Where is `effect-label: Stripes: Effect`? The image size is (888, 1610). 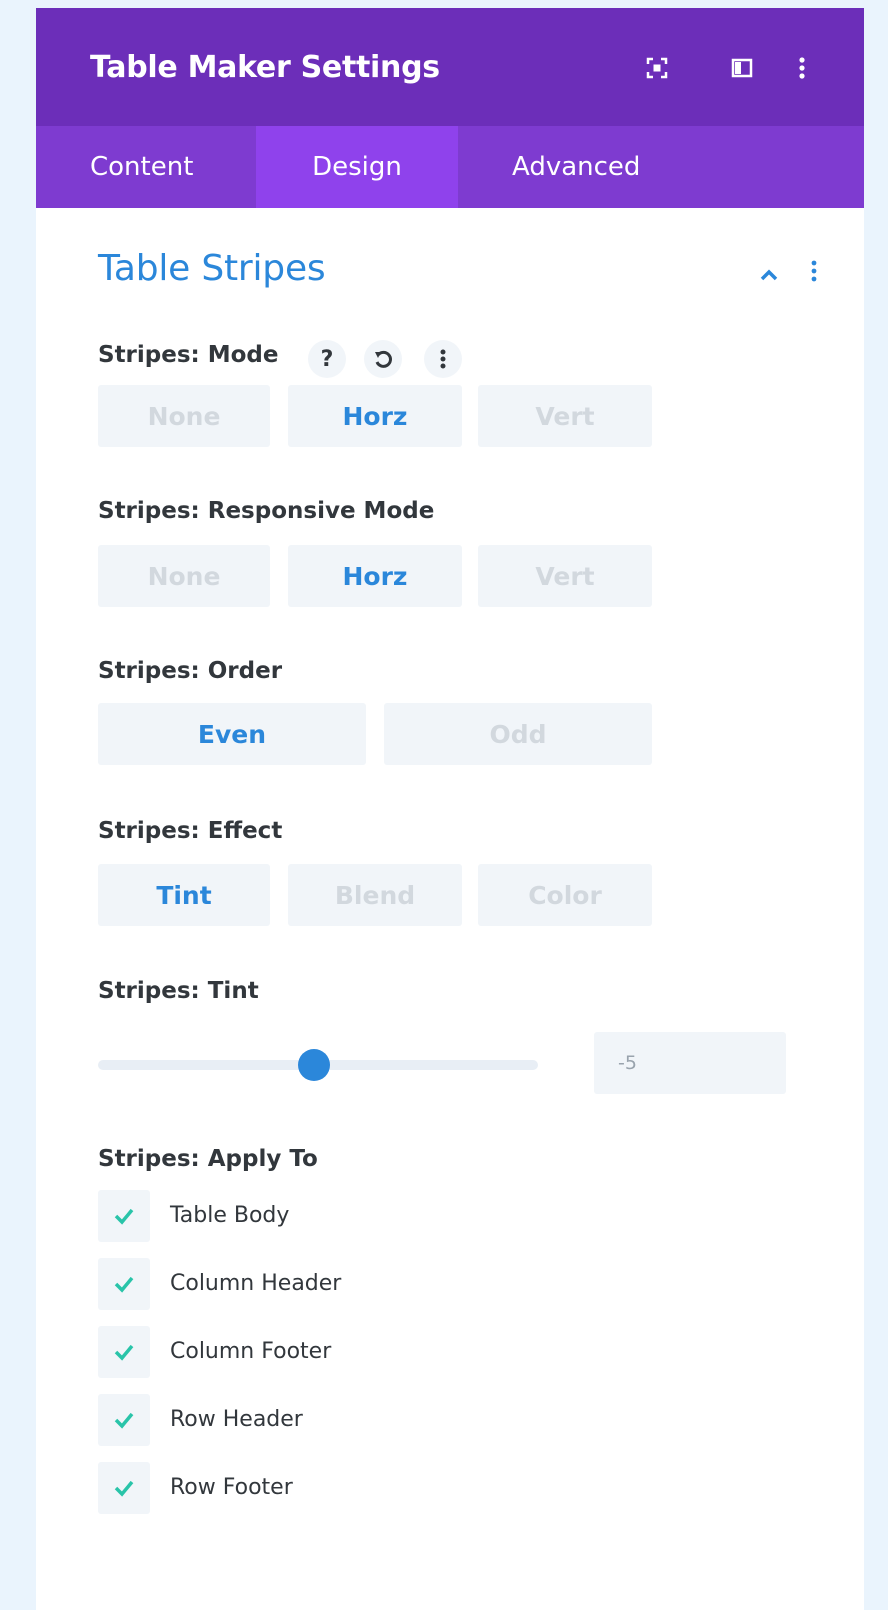
effect-label: Stripes: Effect is located at coordinates (190, 831).